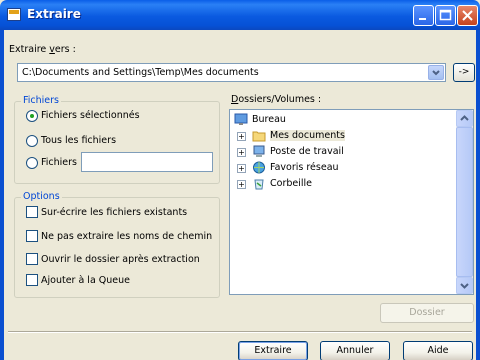  I want to click on combo-dropdown-button, so click(436, 72).